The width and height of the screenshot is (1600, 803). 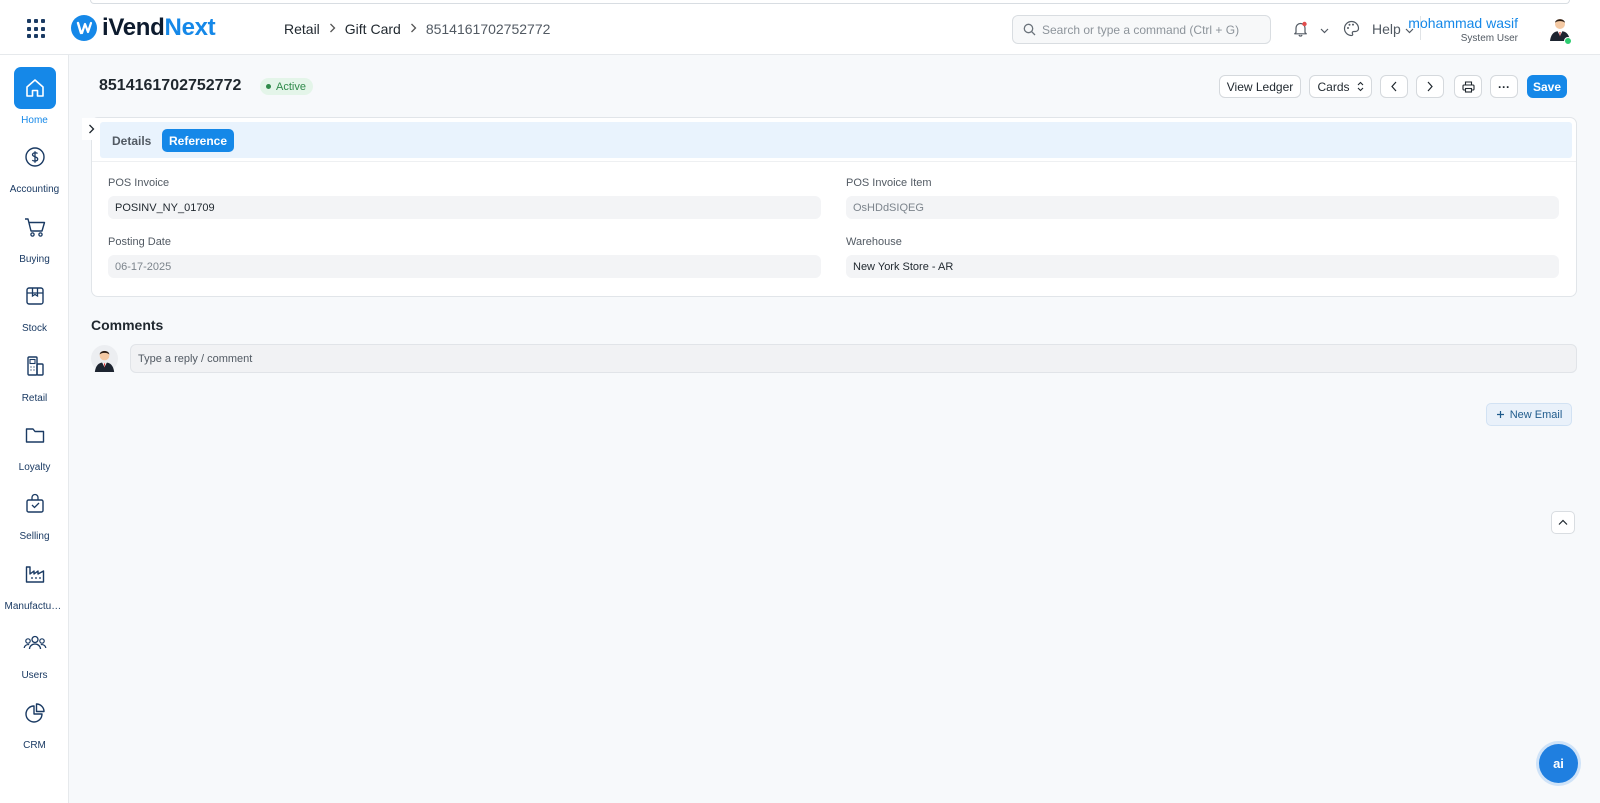 I want to click on palette-icon, so click(x=1351, y=30).